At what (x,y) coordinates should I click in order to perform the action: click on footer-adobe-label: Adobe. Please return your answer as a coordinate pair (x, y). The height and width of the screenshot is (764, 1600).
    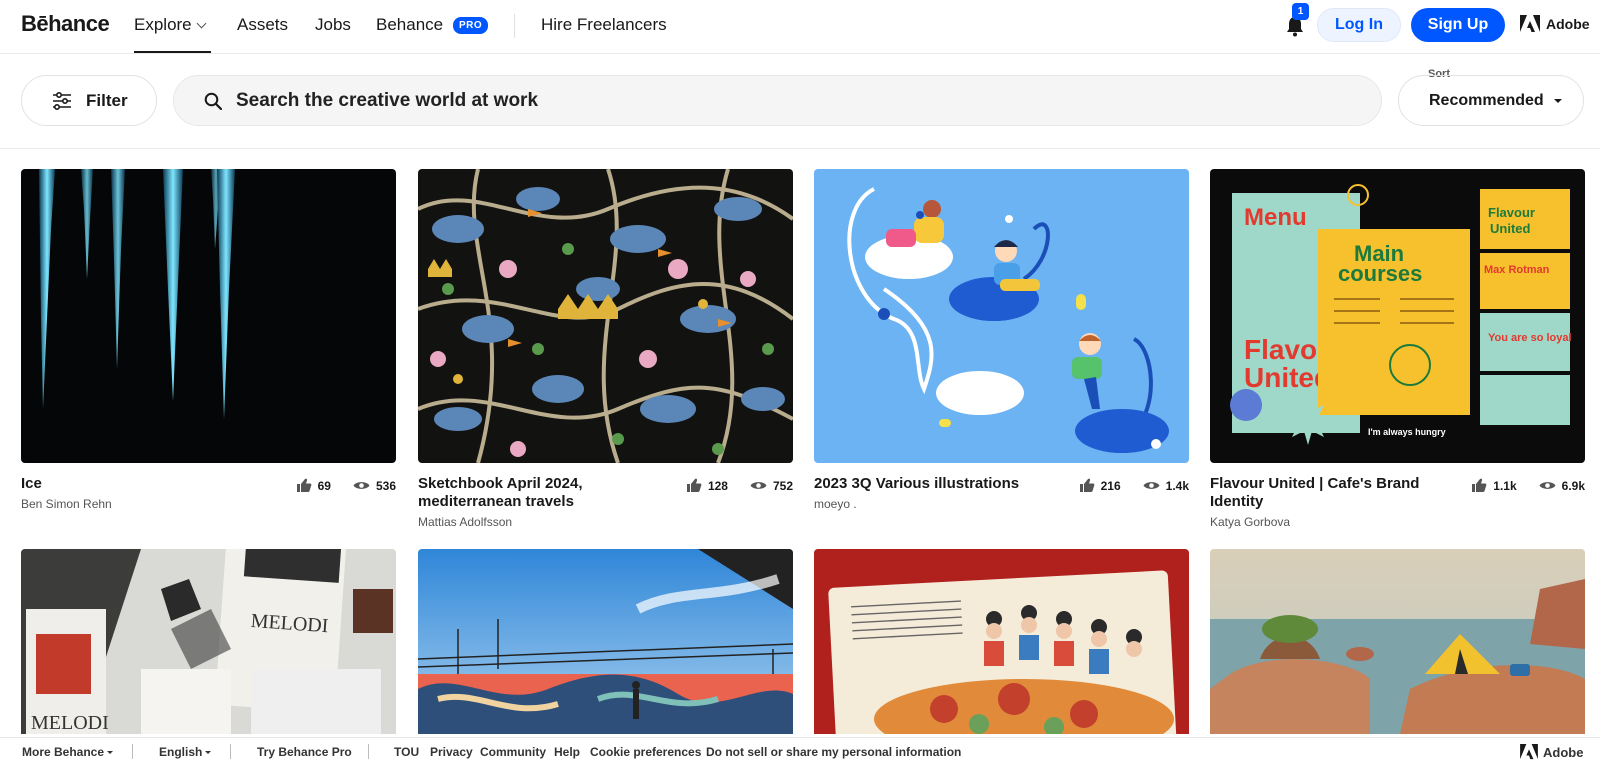
    Looking at the image, I should click on (1563, 752).